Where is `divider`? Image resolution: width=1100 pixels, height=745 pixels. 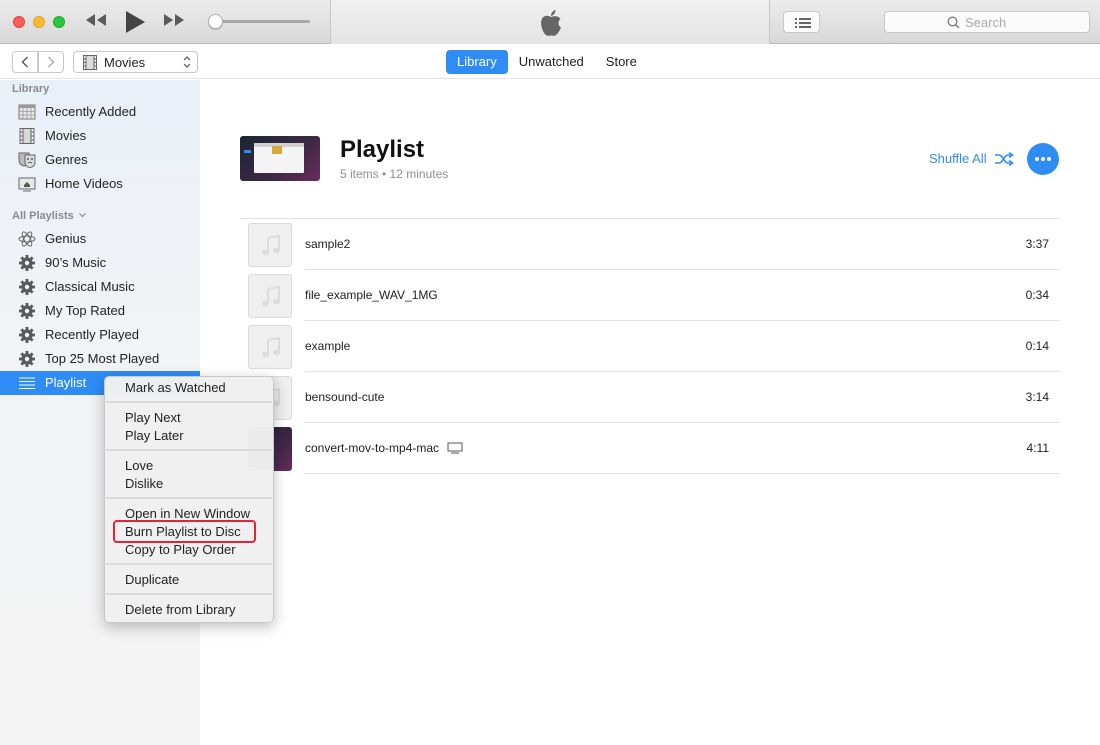 divider is located at coordinates (682, 473).